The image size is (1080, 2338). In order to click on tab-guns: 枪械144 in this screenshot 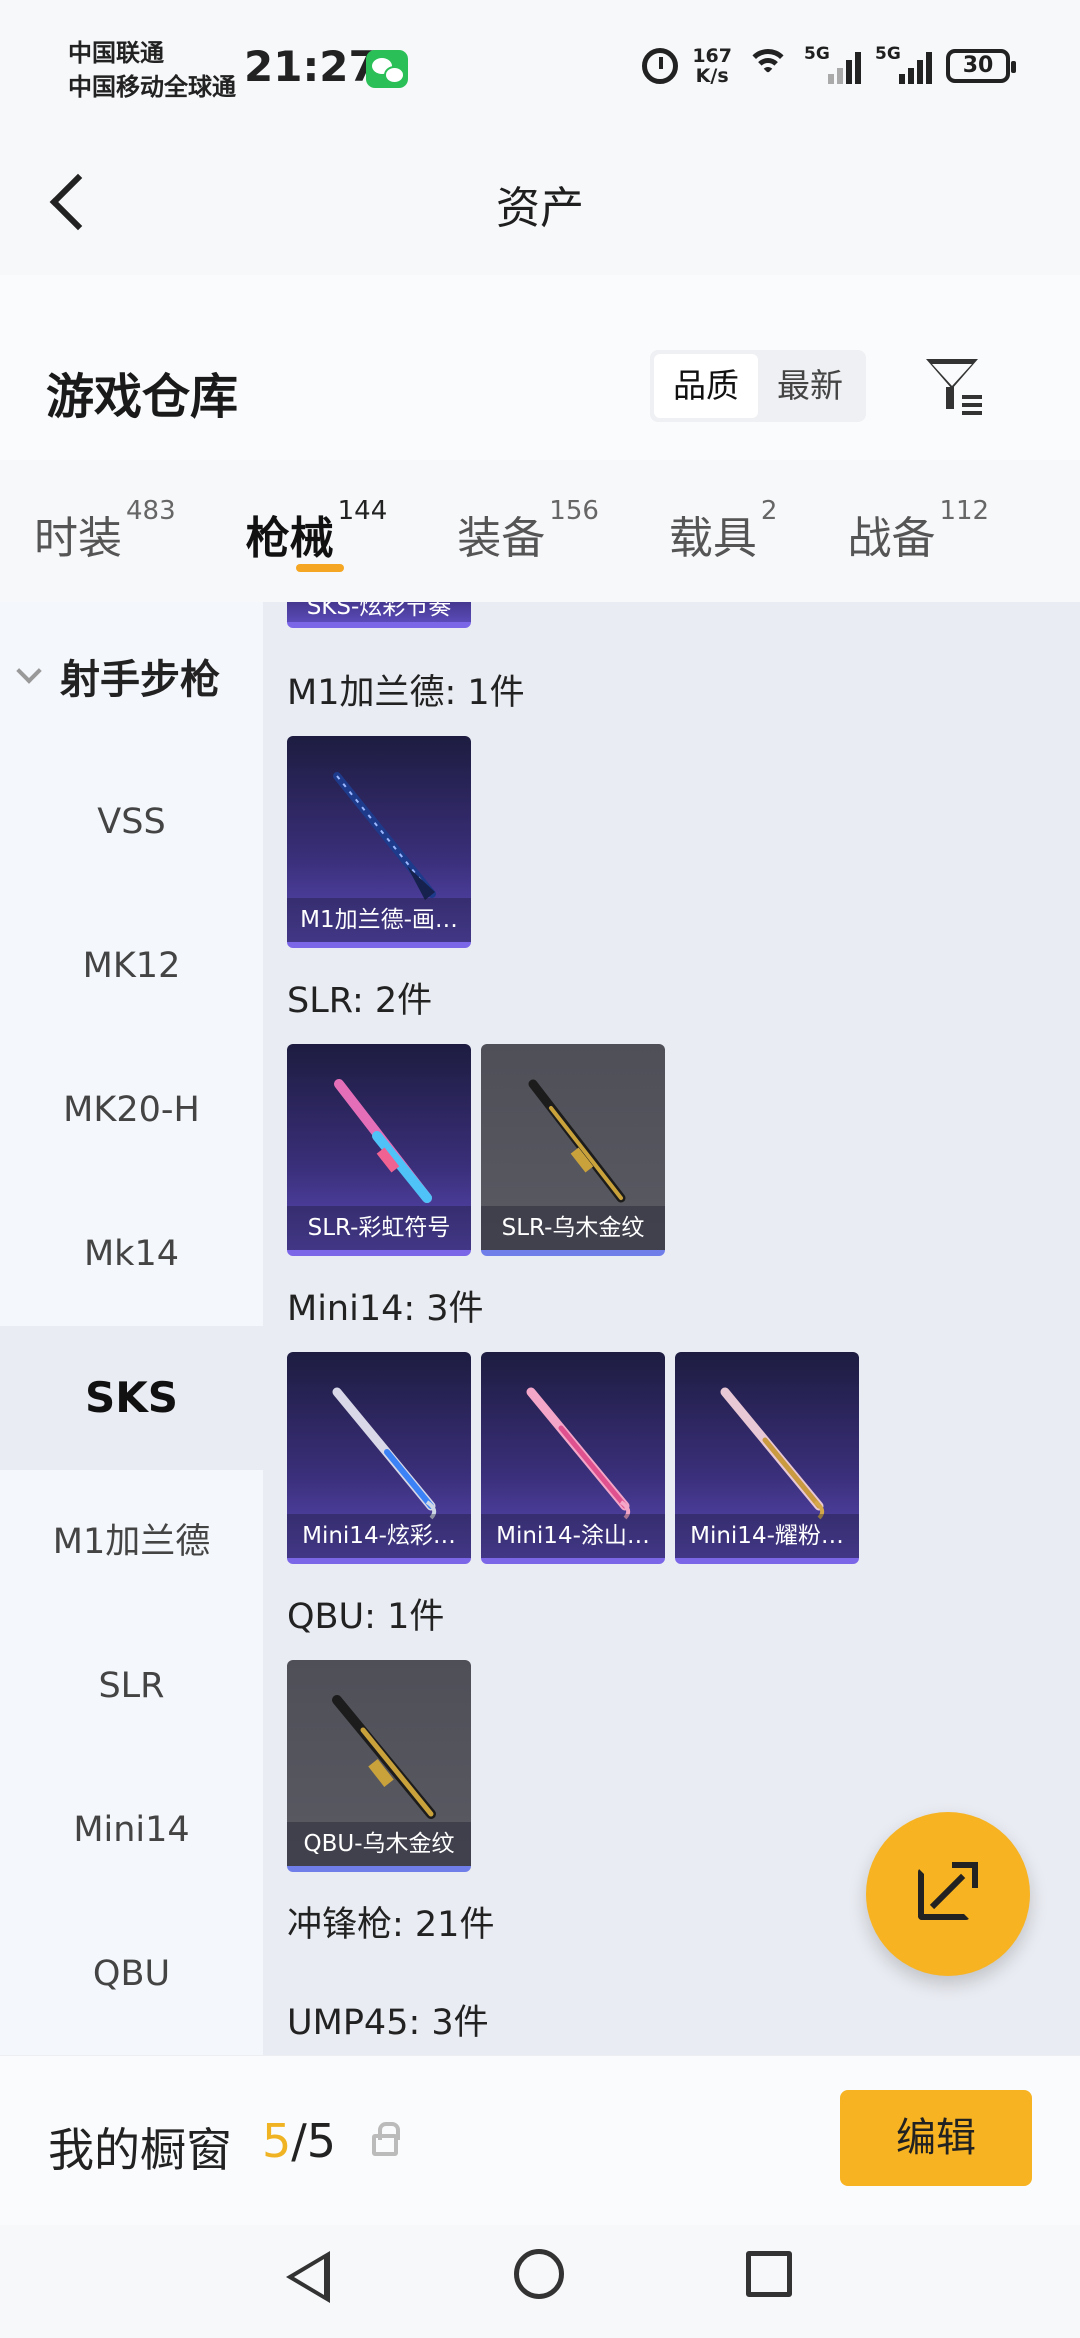, I will do `click(316, 531)`.